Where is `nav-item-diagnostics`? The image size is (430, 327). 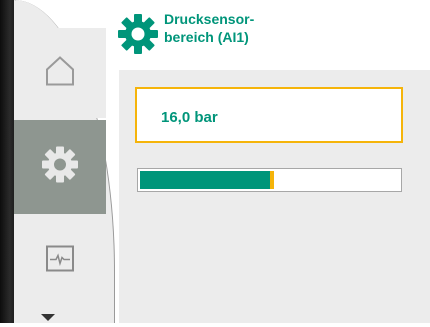
nav-item-diagnostics is located at coordinates (60, 261).